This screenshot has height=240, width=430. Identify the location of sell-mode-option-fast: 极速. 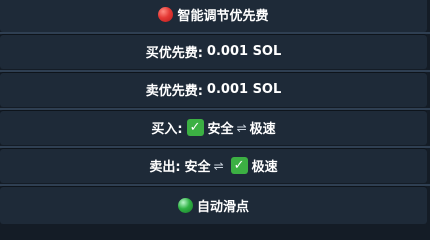
(264, 167).